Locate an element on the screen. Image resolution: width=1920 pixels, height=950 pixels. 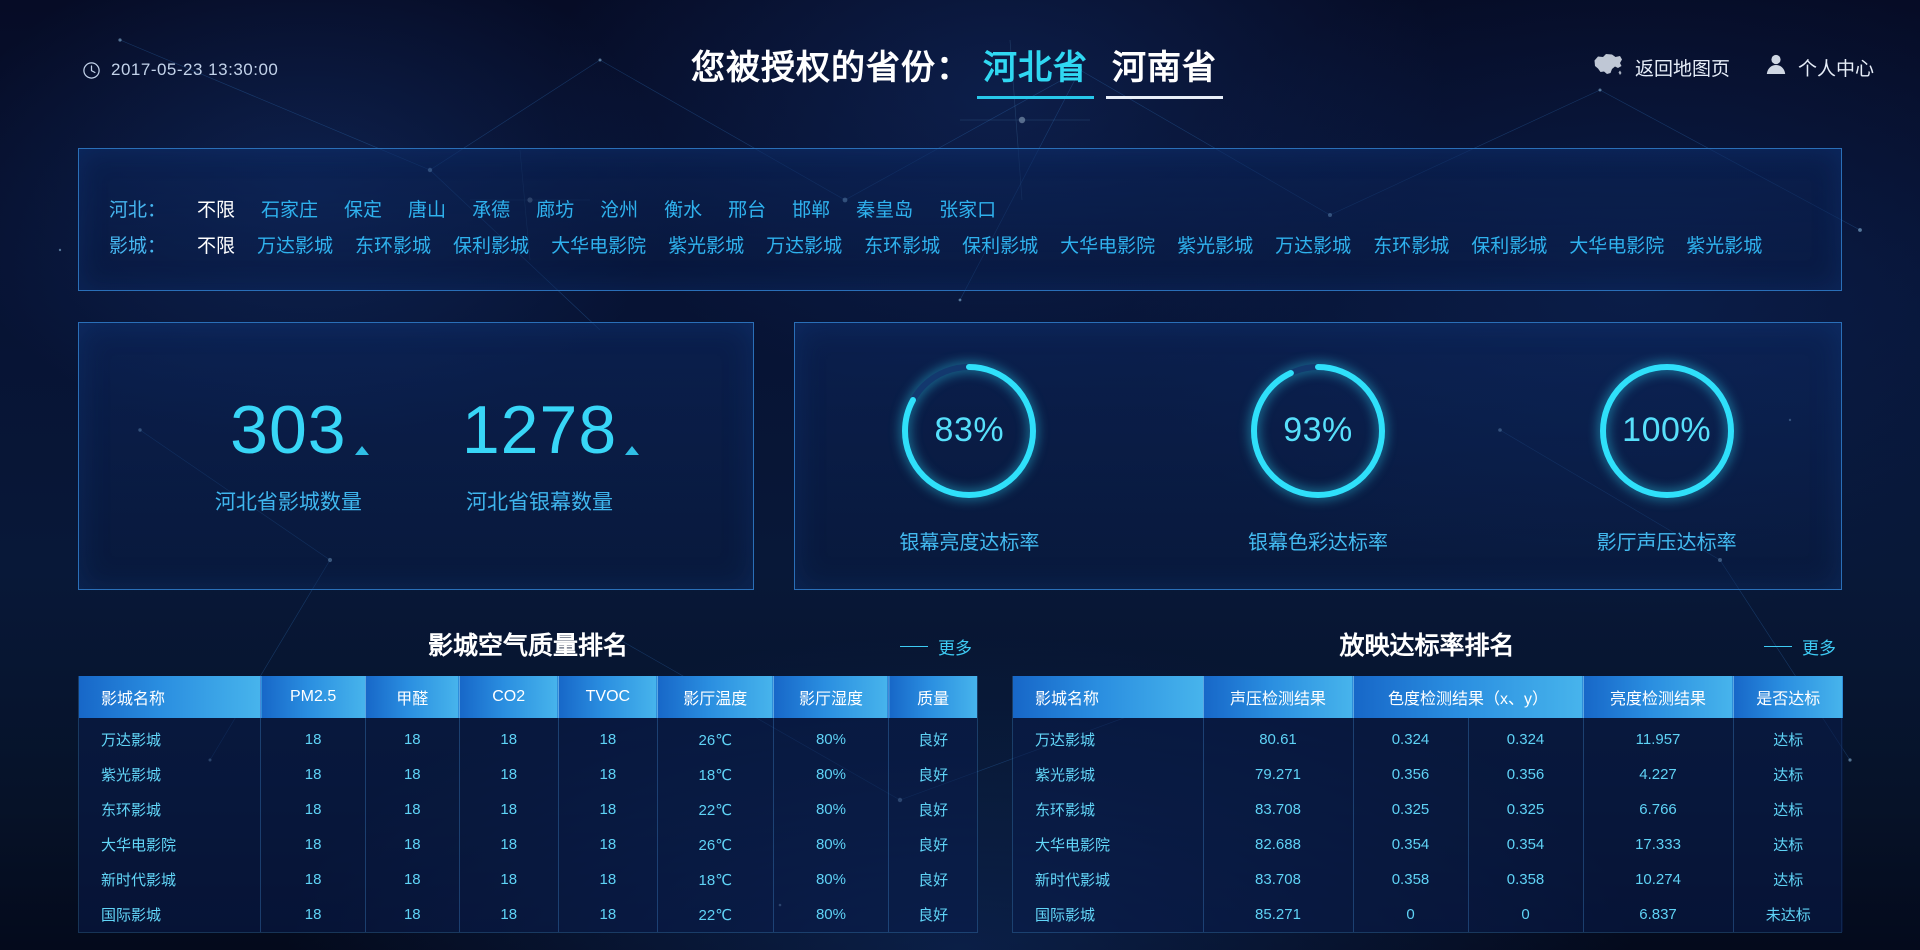
table-row: 紫光影城 79.271 0.356 0.356 4.227 达标 is located at coordinates (1428, 774).